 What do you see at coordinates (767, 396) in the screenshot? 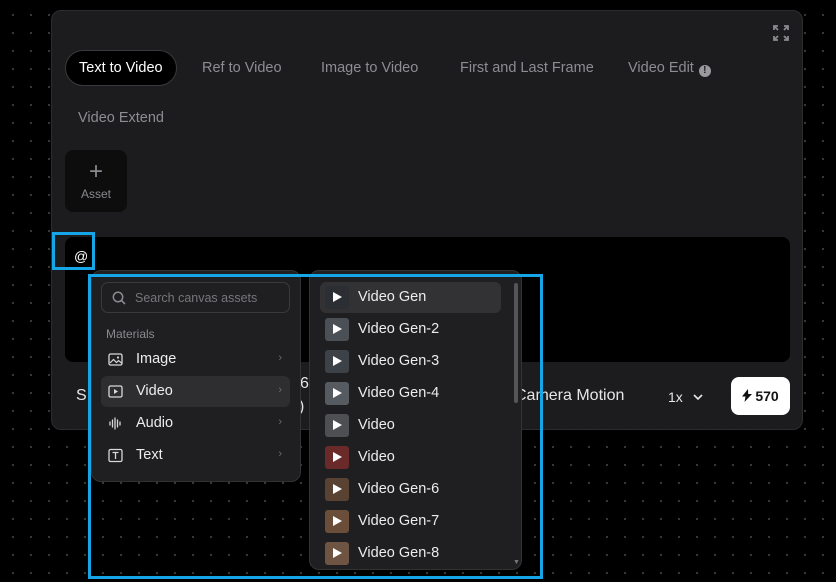
I see `credits-count: 570` at bounding box center [767, 396].